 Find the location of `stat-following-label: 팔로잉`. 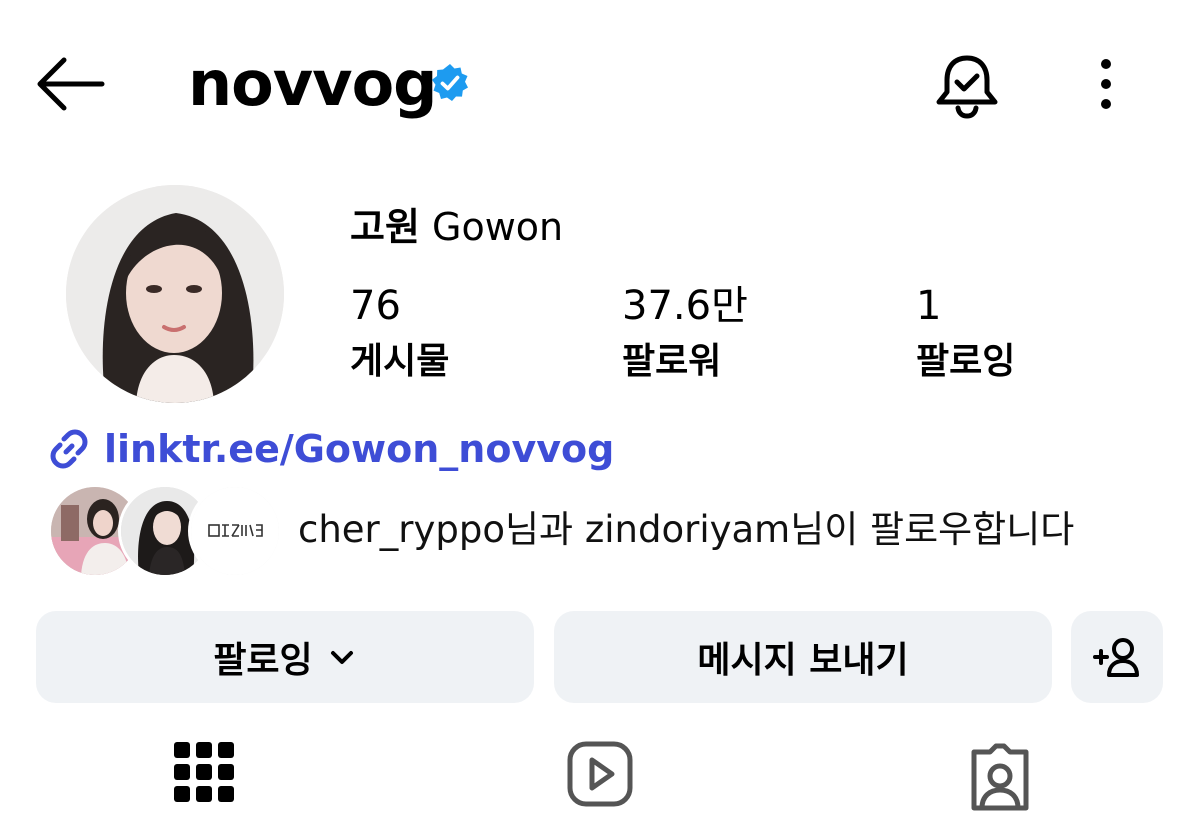

stat-following-label: 팔로잉 is located at coordinates (966, 361).